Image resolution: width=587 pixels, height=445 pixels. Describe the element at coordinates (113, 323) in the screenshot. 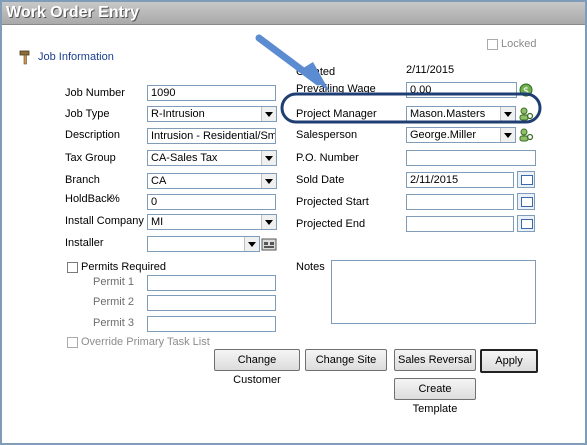

I see `permit3-label: Permit 3` at that location.